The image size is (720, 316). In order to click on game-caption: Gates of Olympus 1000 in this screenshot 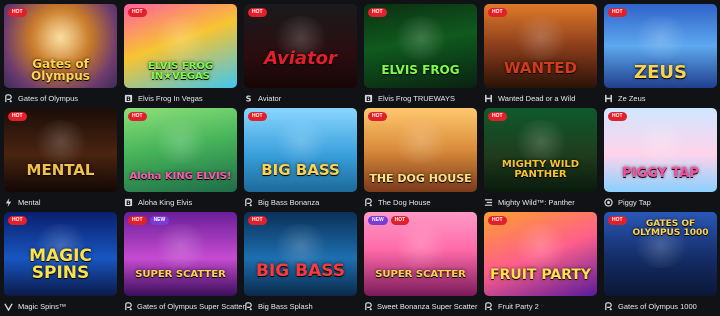, I will do `click(660, 306)`.